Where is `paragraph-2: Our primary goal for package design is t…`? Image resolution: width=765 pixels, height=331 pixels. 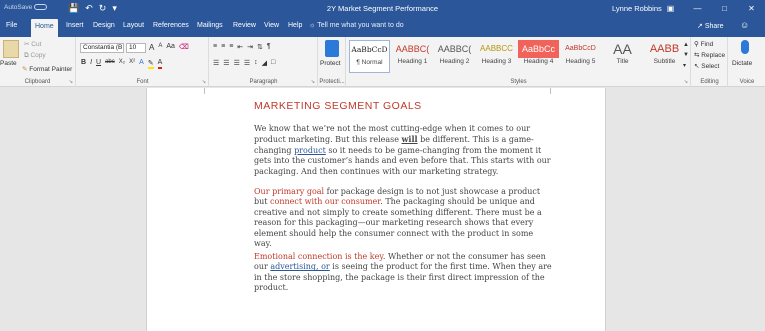 paragraph-2: Our primary goal for package design is t… is located at coordinates (403, 218).